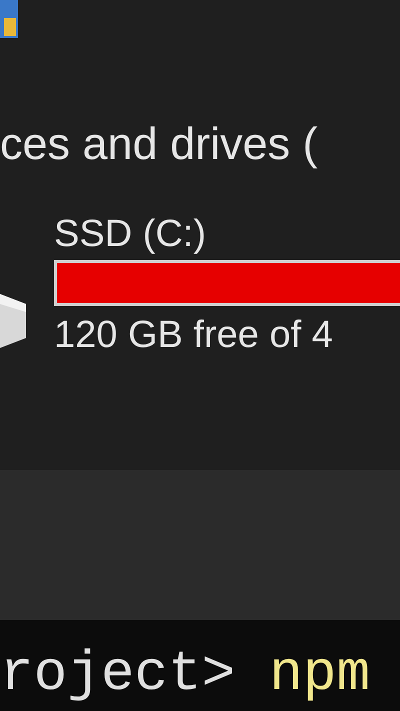  Describe the element at coordinates (193, 335) in the screenshot. I see `free-space-label: 120 GB free of 4` at that location.